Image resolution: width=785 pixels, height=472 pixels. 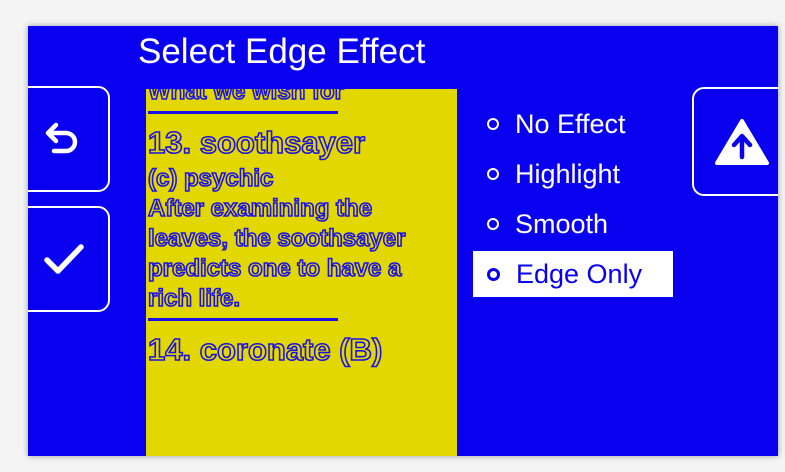 I want to click on confirm-button, so click(x=69, y=259).